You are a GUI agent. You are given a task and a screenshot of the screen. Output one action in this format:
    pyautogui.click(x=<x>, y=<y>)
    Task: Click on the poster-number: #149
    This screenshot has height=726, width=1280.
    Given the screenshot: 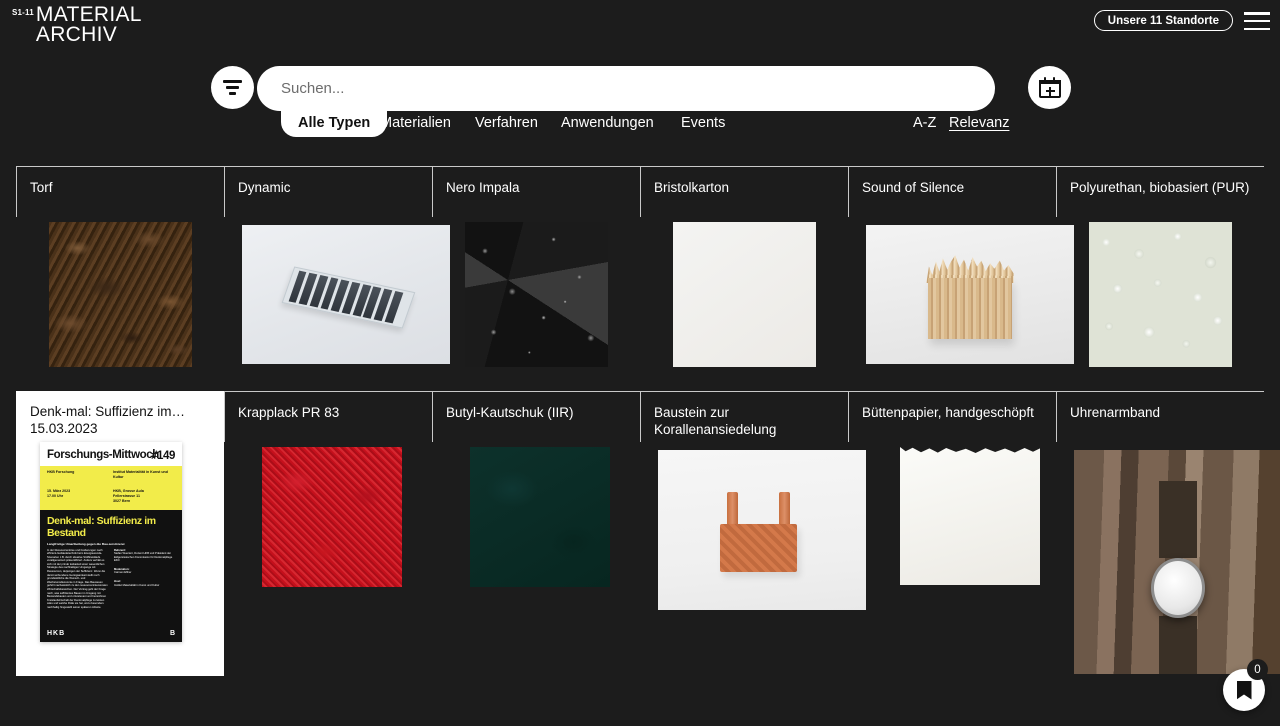 What is the action you would take?
    pyautogui.click(x=163, y=455)
    